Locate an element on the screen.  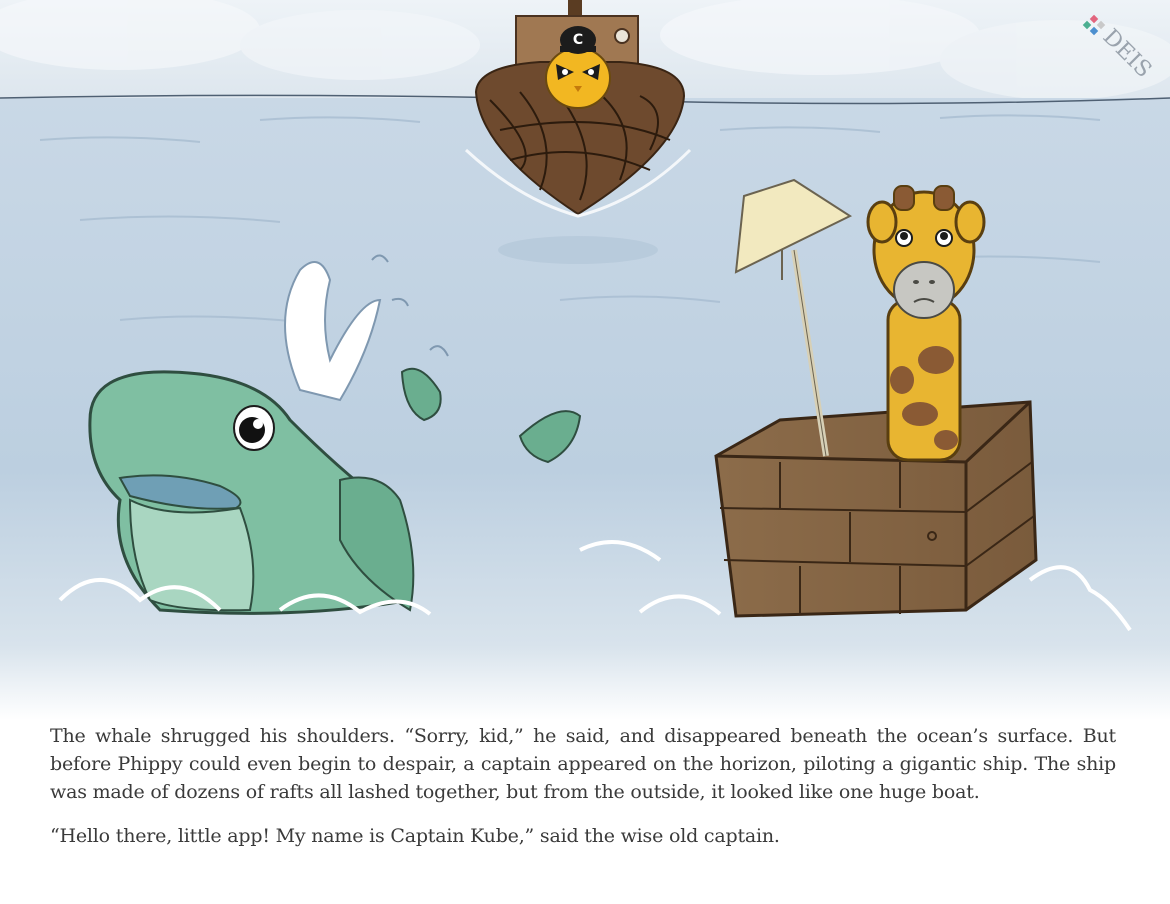
deis-logo: DEIS is located at coordinates (1119, 48).